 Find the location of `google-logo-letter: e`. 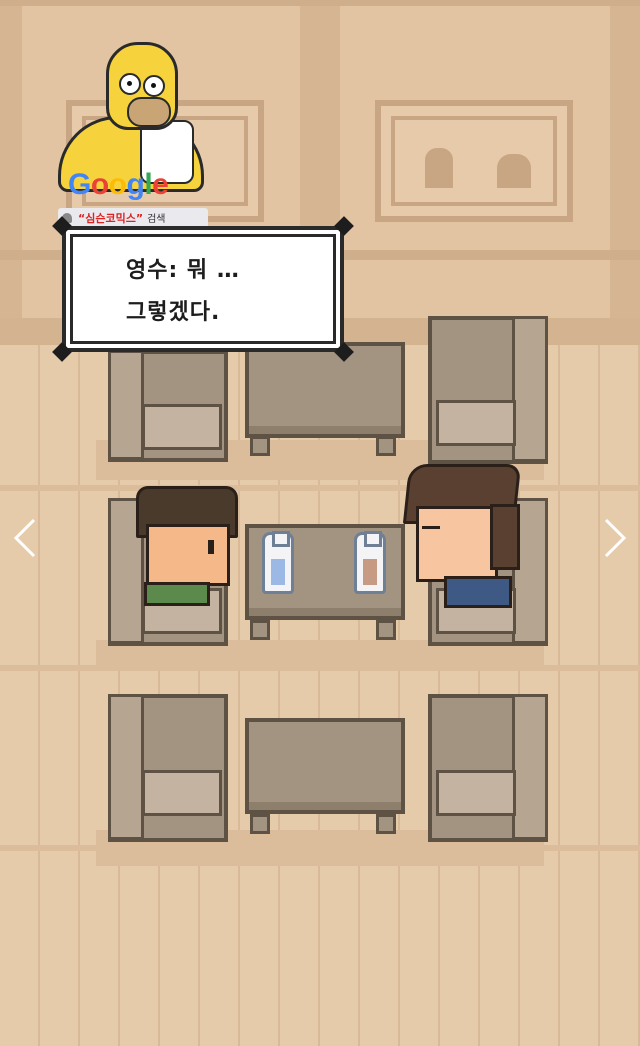

google-logo-letter: e is located at coordinates (160, 184).